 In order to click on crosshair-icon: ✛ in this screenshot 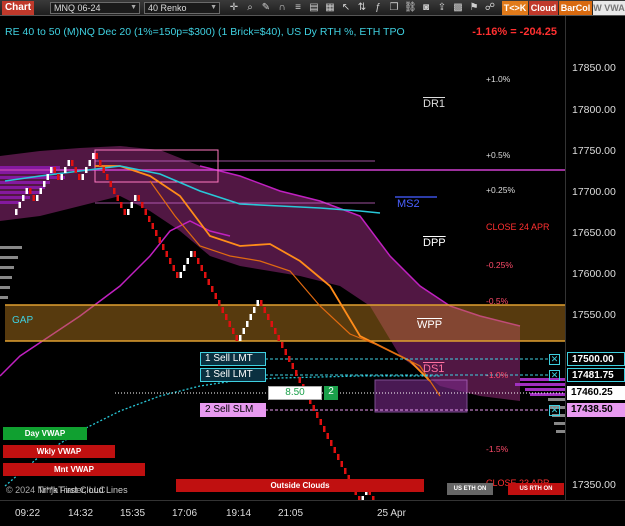, I will do `click(234, 8)`.